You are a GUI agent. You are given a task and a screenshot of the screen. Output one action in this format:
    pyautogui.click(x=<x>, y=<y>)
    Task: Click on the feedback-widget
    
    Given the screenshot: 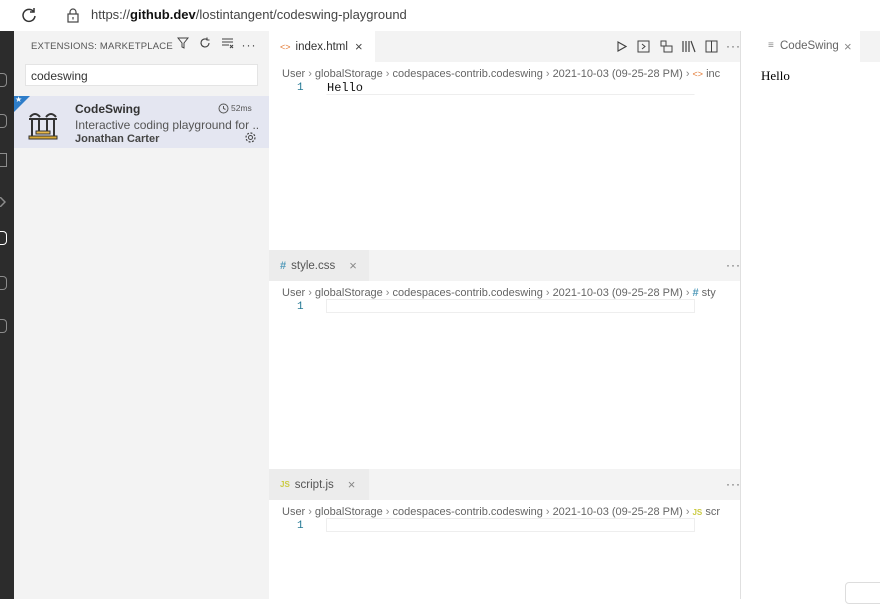 What is the action you would take?
    pyautogui.click(x=862, y=593)
    